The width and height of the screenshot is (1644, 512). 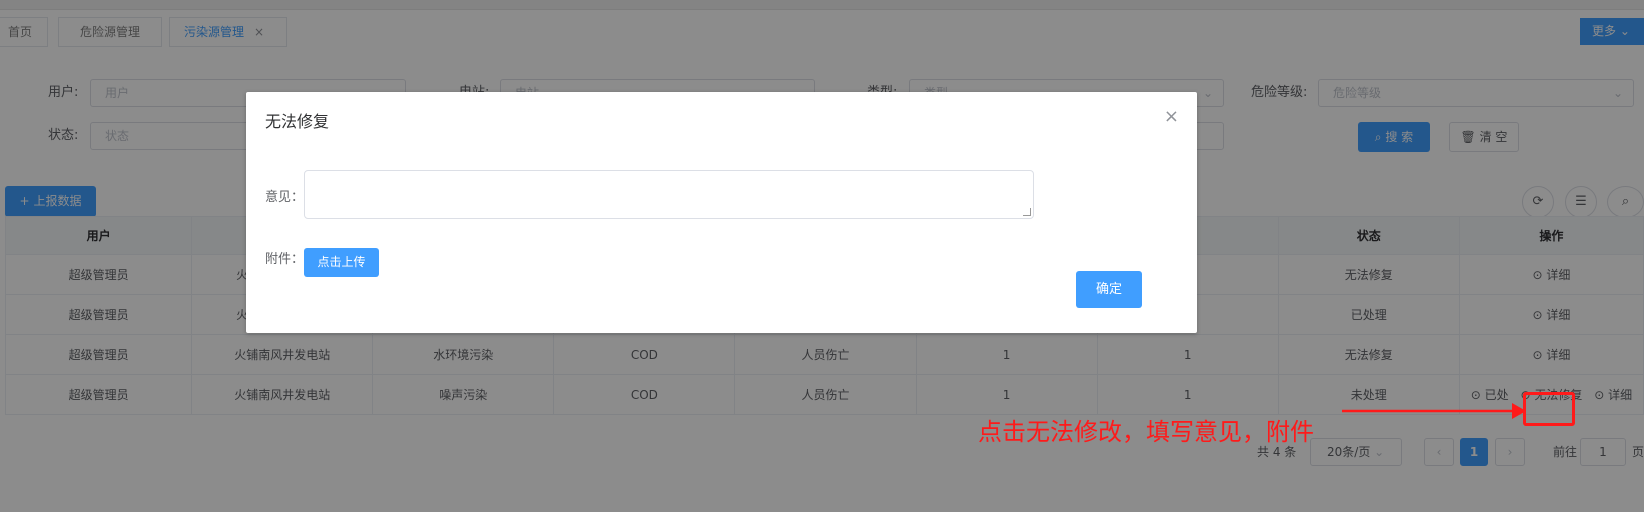 What do you see at coordinates (1434, 411) in the screenshot?
I see `annotation-arrow` at bounding box center [1434, 411].